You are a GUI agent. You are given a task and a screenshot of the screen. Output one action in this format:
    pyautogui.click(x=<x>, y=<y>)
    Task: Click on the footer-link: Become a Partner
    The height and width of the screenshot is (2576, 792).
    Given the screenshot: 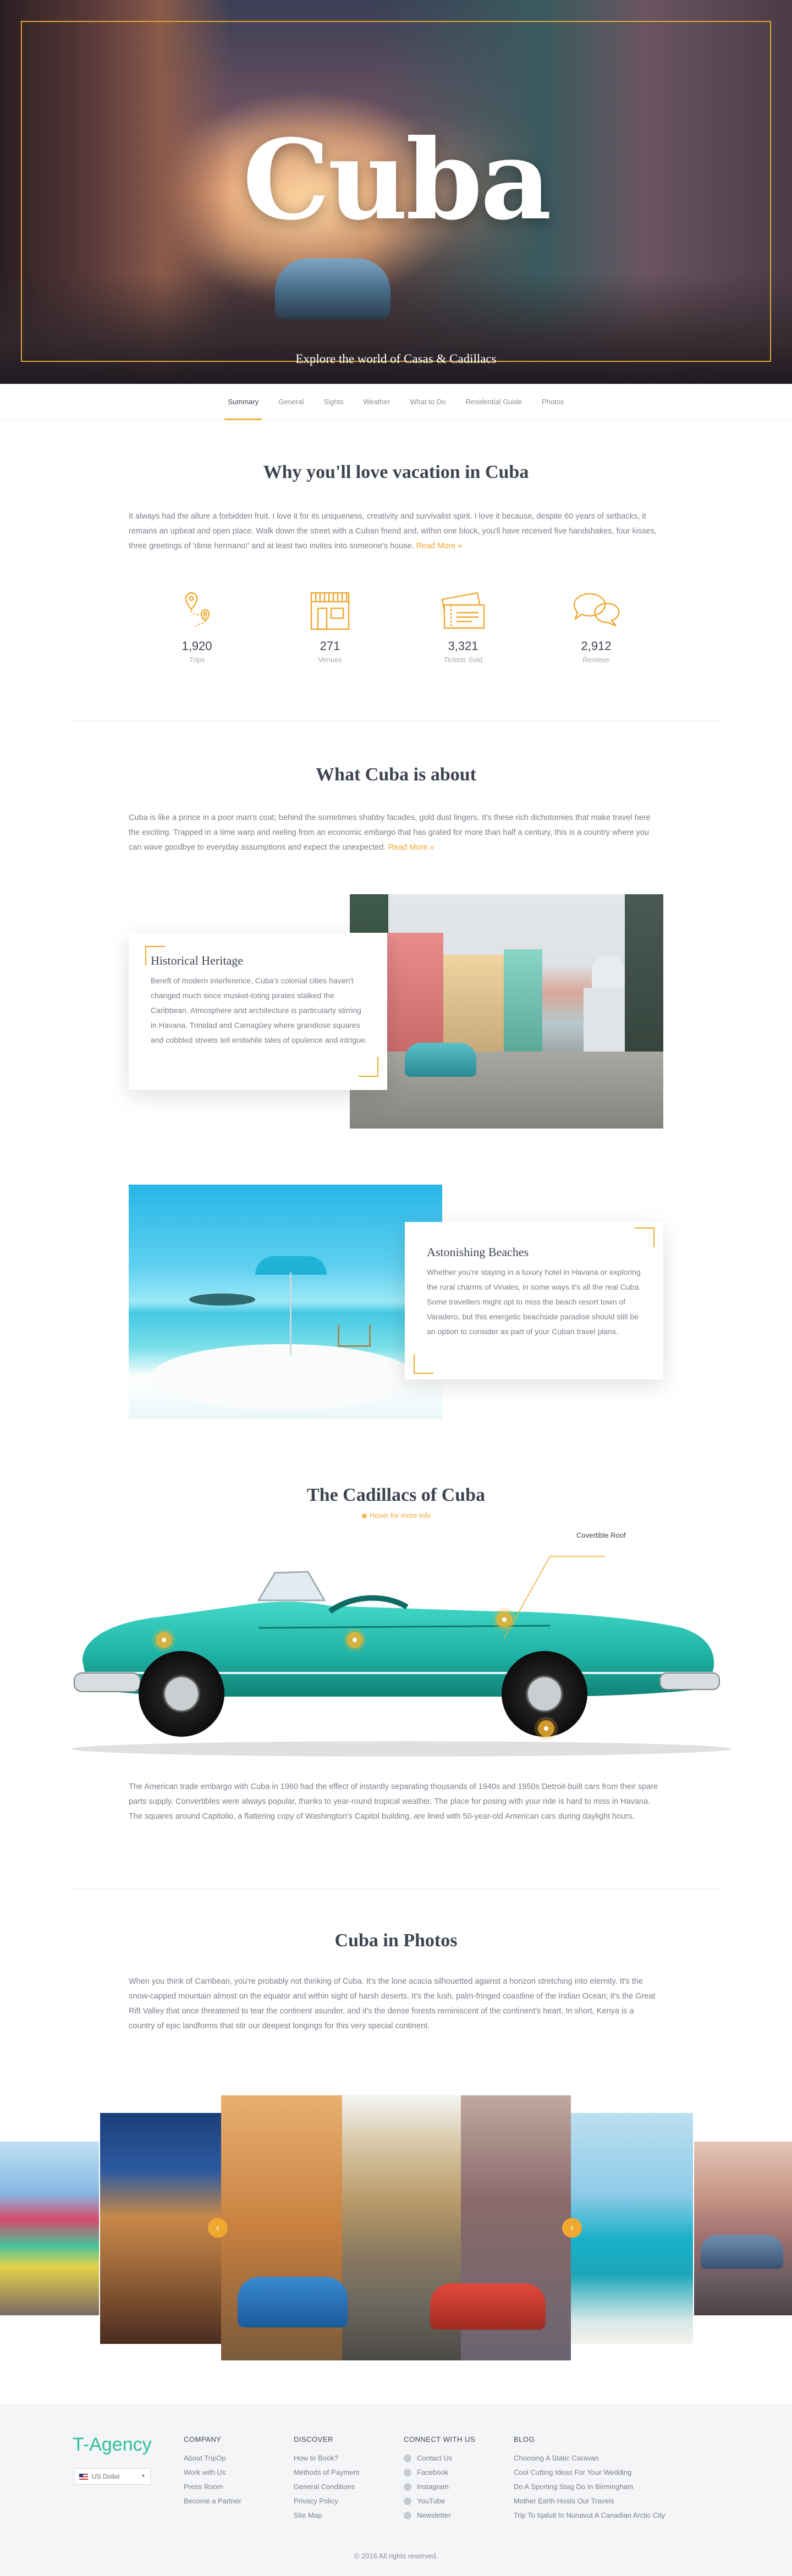 What is the action you would take?
    pyautogui.click(x=213, y=2501)
    